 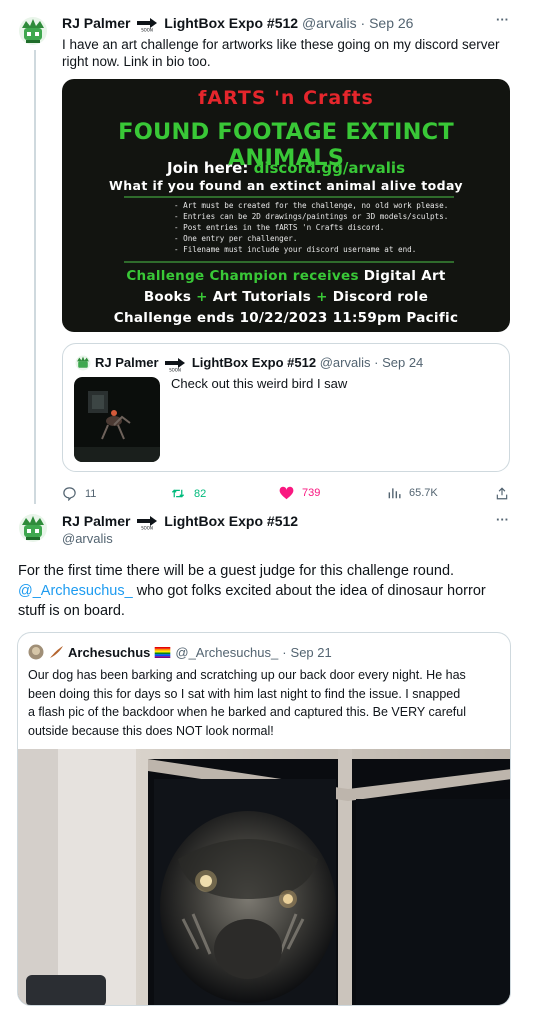 What do you see at coordinates (378, 297) in the screenshot?
I see `poster-prize-text: Discord role` at bounding box center [378, 297].